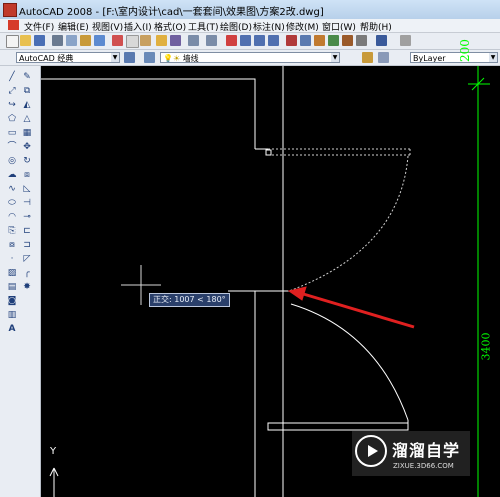  What do you see at coordinates (27, 245) in the screenshot?
I see `join-icon: ⊐` at bounding box center [27, 245].